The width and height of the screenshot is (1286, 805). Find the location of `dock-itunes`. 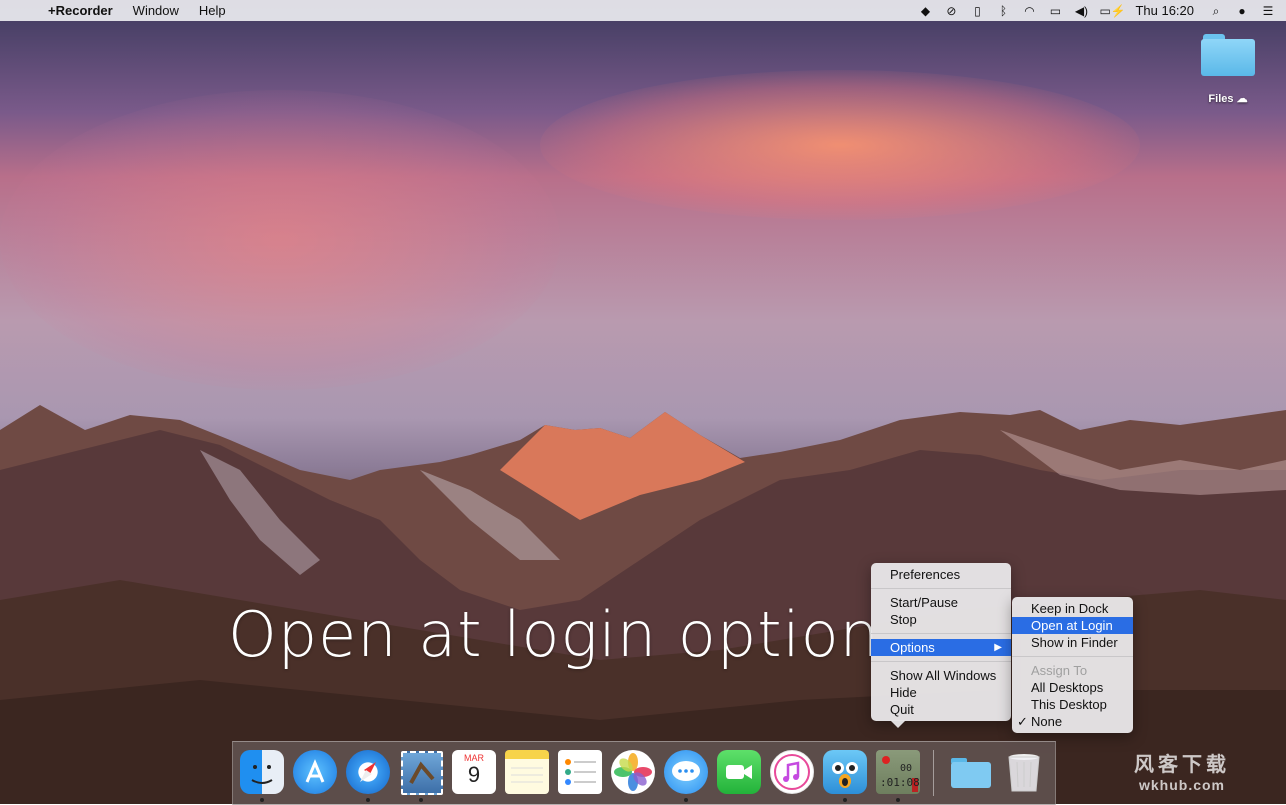

dock-itunes is located at coordinates (792, 772).